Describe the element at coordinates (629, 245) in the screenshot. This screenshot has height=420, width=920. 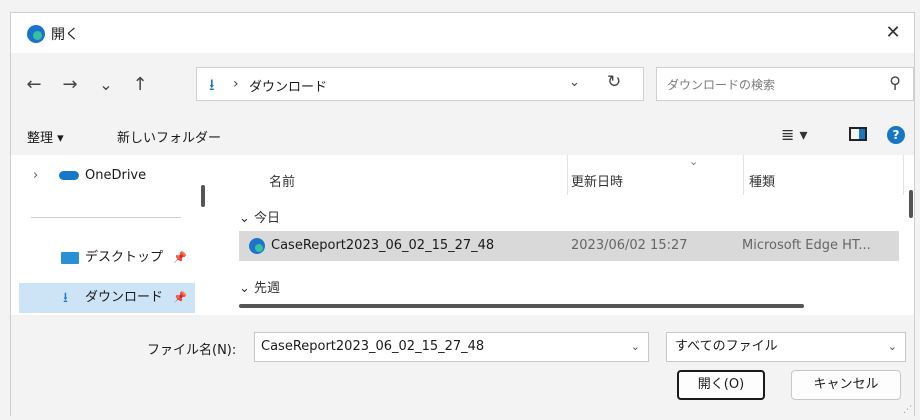
I see `file-date: 2023/06/02 15:27` at that location.